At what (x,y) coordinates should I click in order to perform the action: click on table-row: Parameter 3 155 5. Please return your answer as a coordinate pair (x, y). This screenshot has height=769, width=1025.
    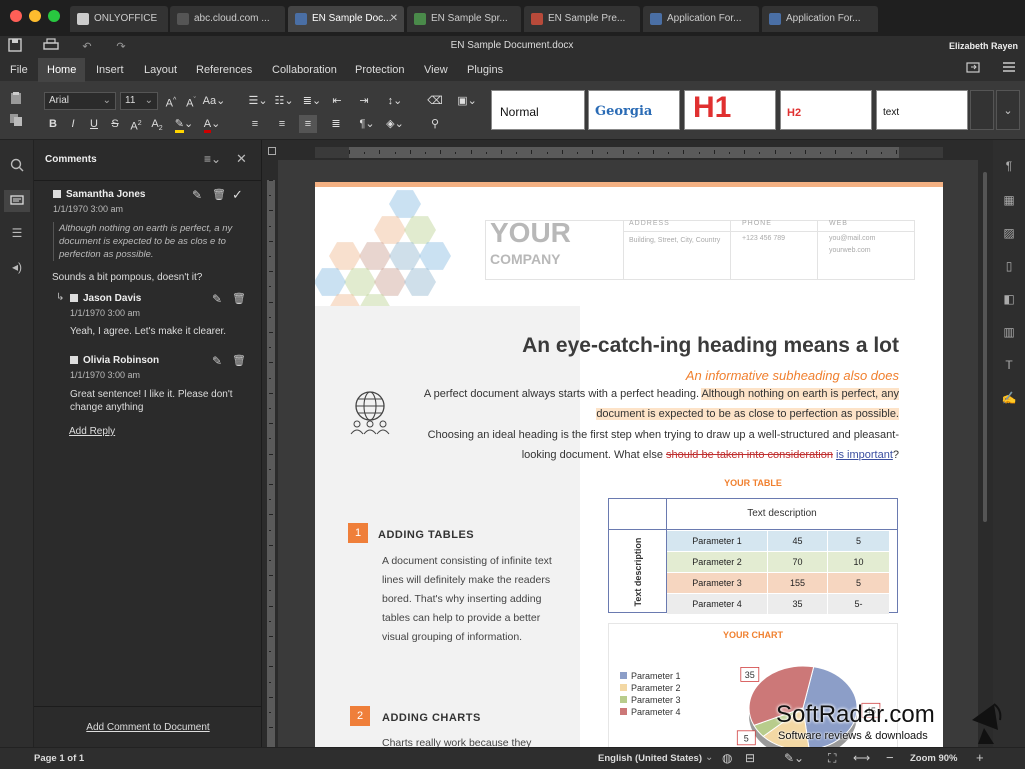
    Looking at the image, I should click on (778, 583).